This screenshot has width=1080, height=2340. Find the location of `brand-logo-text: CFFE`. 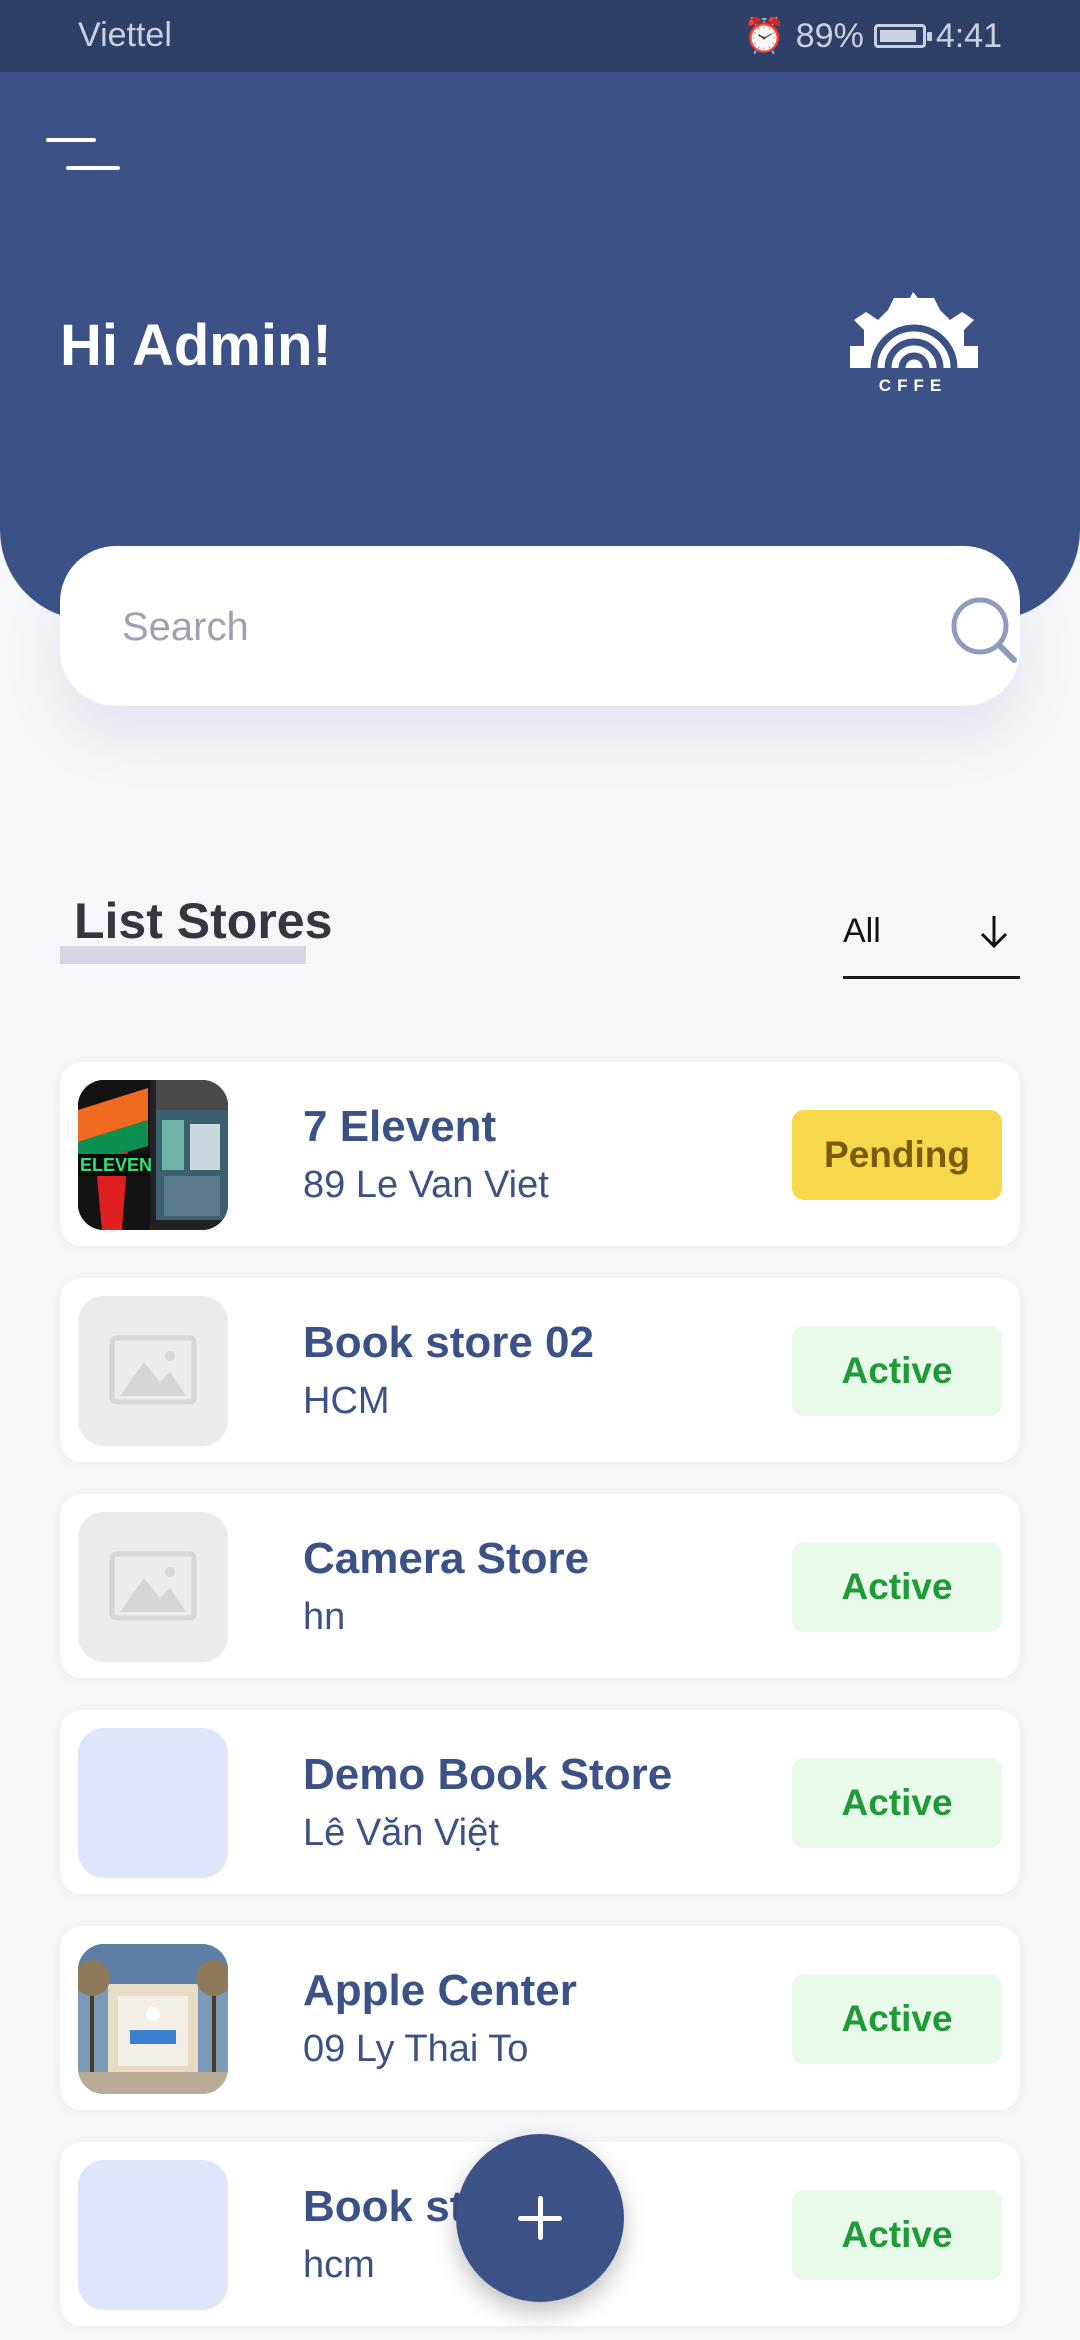

brand-logo-text: CFFE is located at coordinates (913, 385).